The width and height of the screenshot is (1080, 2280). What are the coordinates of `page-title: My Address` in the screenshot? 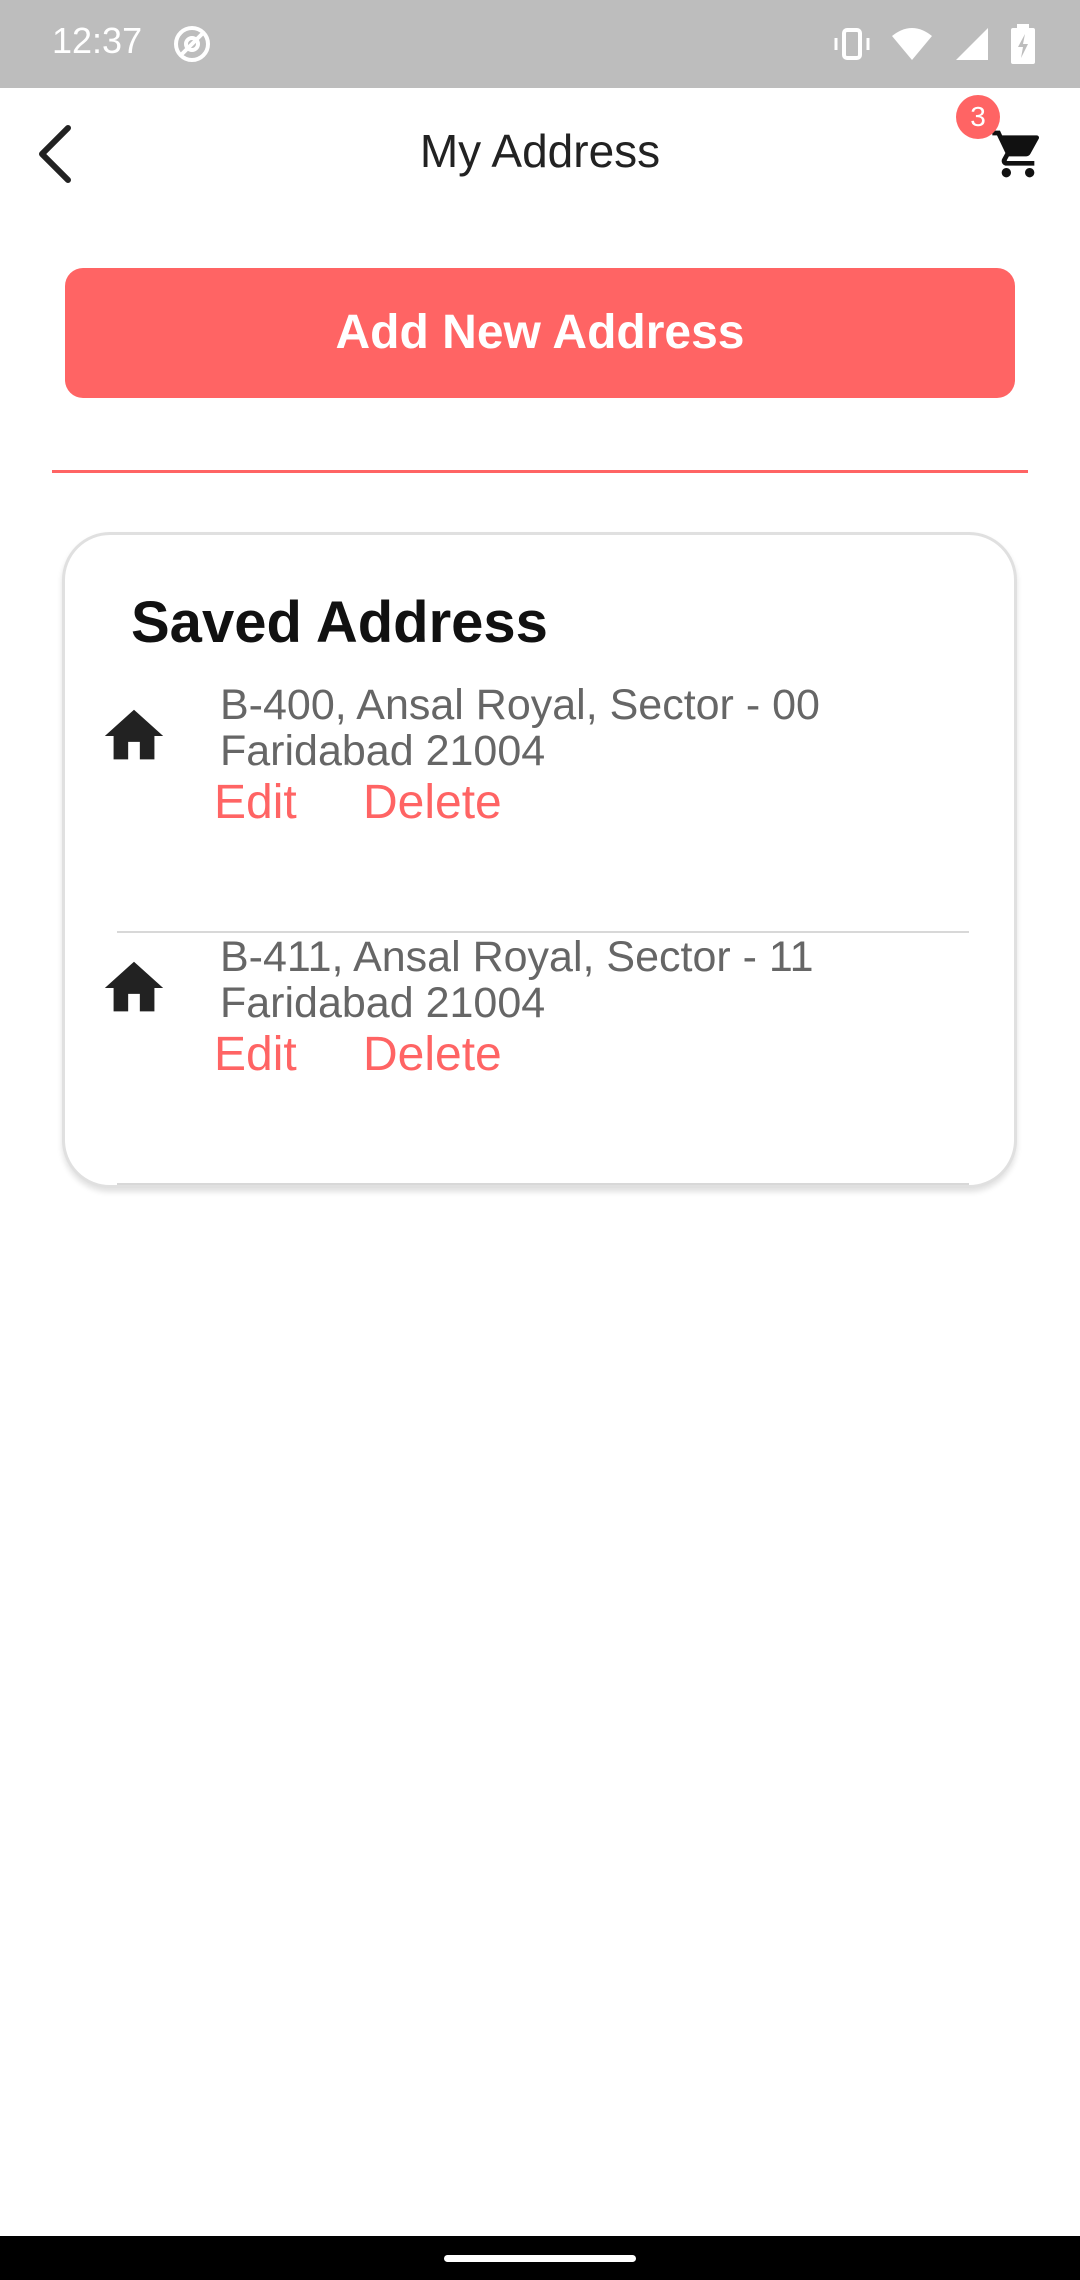 It's located at (540, 151).